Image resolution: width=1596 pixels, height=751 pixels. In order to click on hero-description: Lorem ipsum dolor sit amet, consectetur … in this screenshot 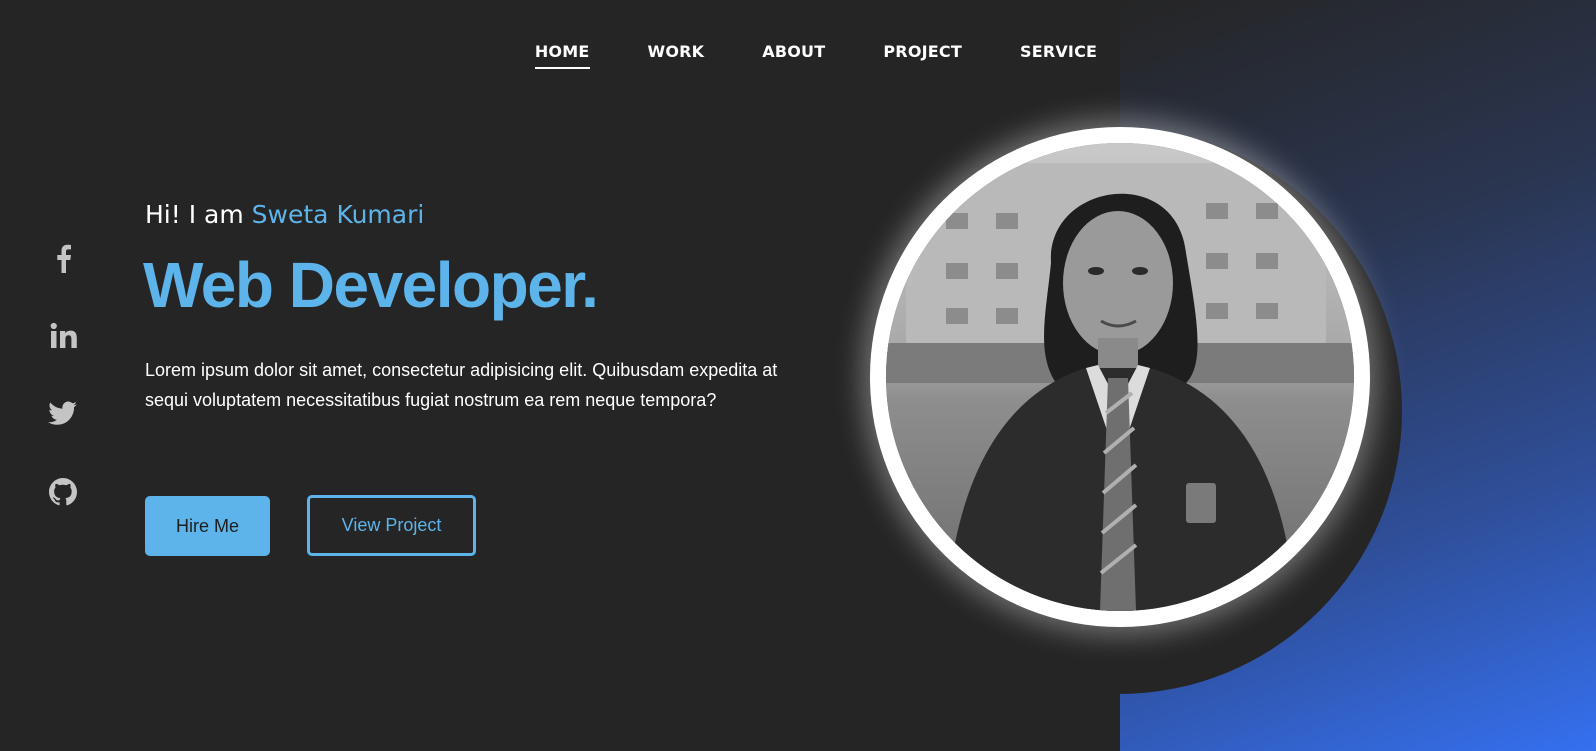, I will do `click(461, 385)`.